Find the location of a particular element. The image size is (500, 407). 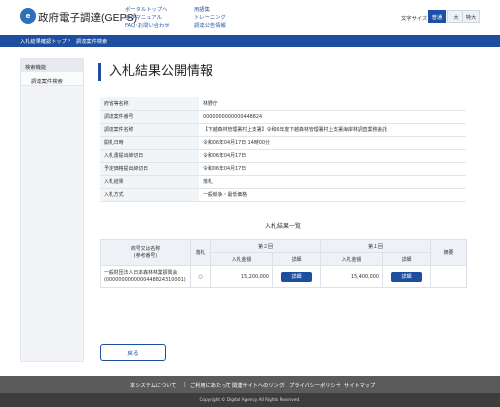

breadcrumb: 入札結果確認トップ › 調達案件検索 is located at coordinates (250, 41).